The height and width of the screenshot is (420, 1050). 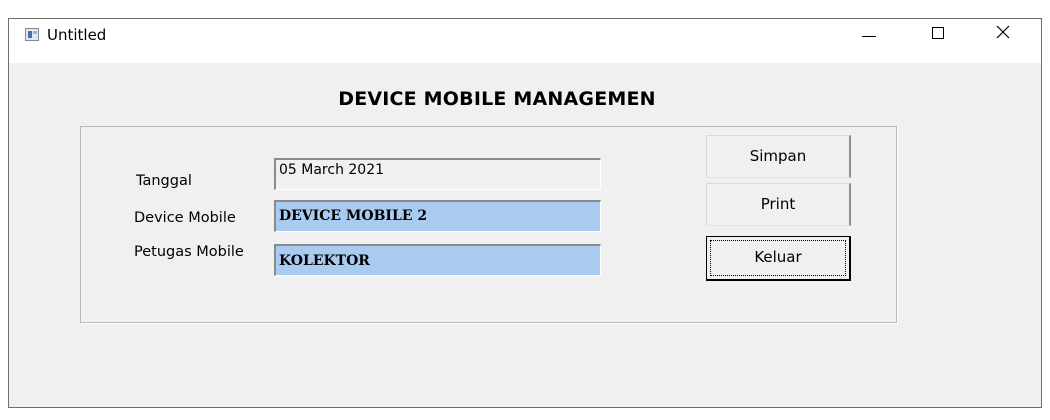 I want to click on minimize-icon, so click(x=869, y=36).